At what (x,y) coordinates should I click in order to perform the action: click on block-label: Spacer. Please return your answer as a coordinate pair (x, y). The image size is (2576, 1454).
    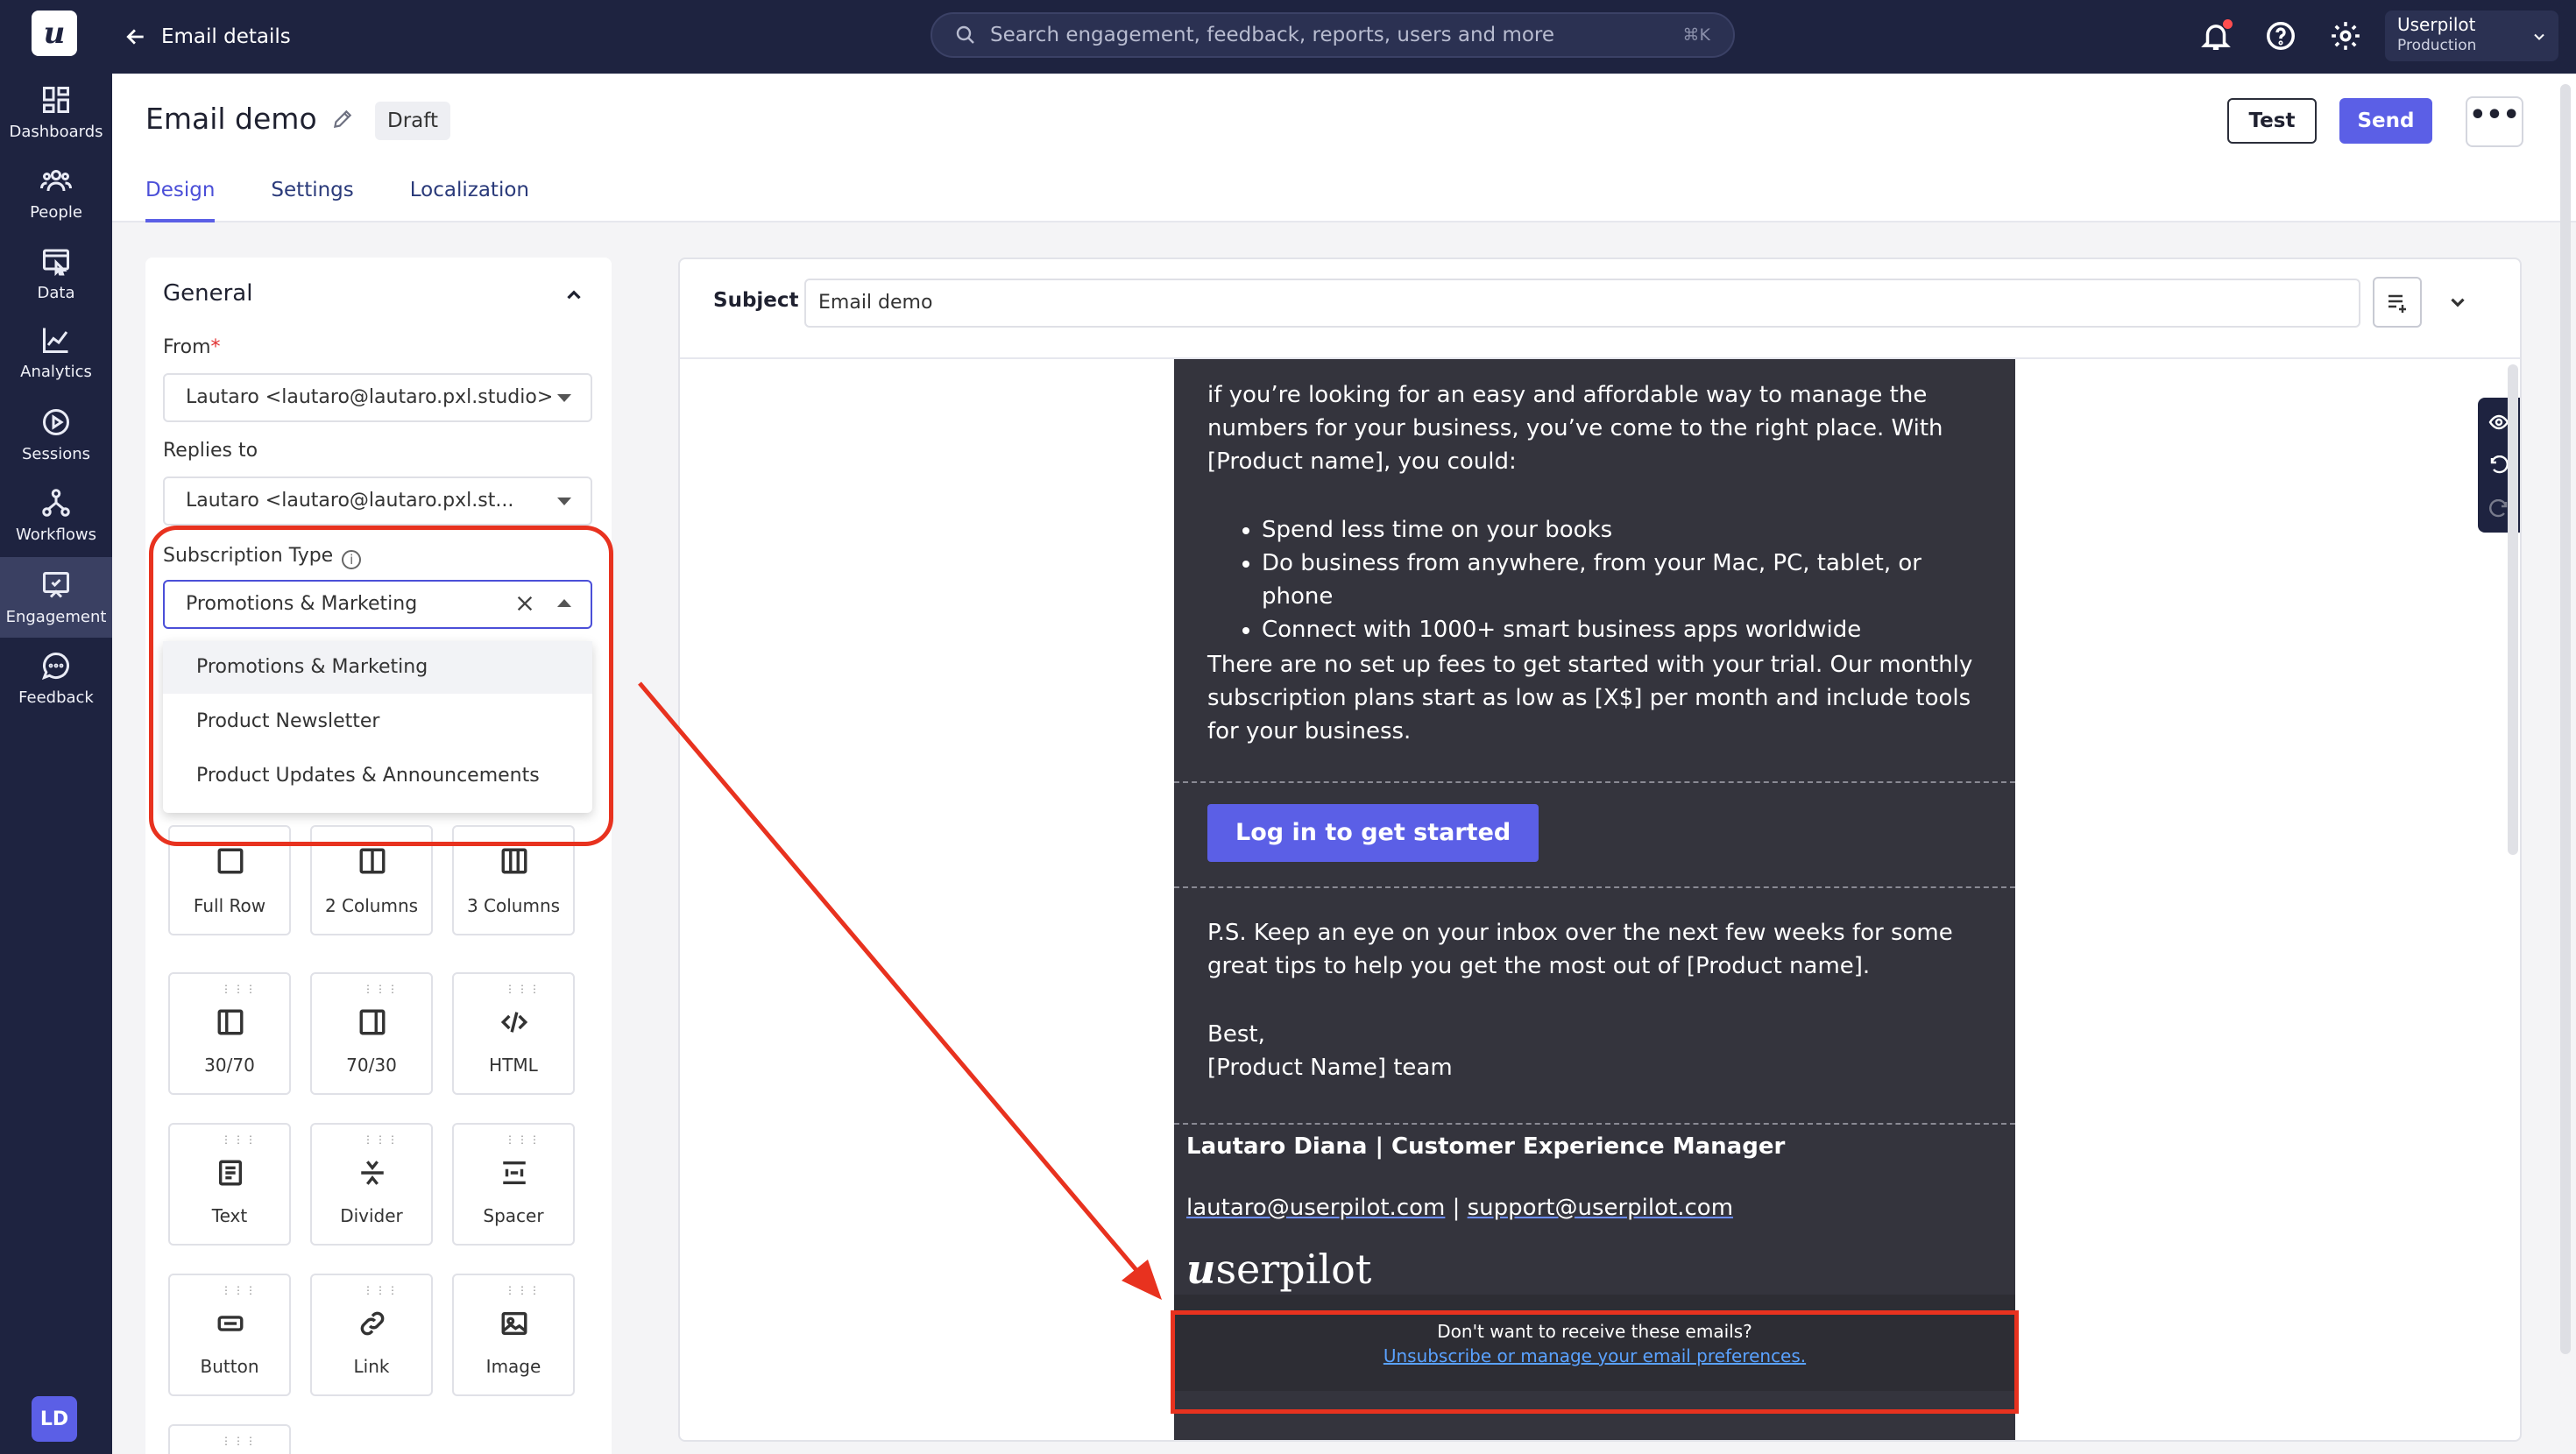
    Looking at the image, I should click on (513, 1215).